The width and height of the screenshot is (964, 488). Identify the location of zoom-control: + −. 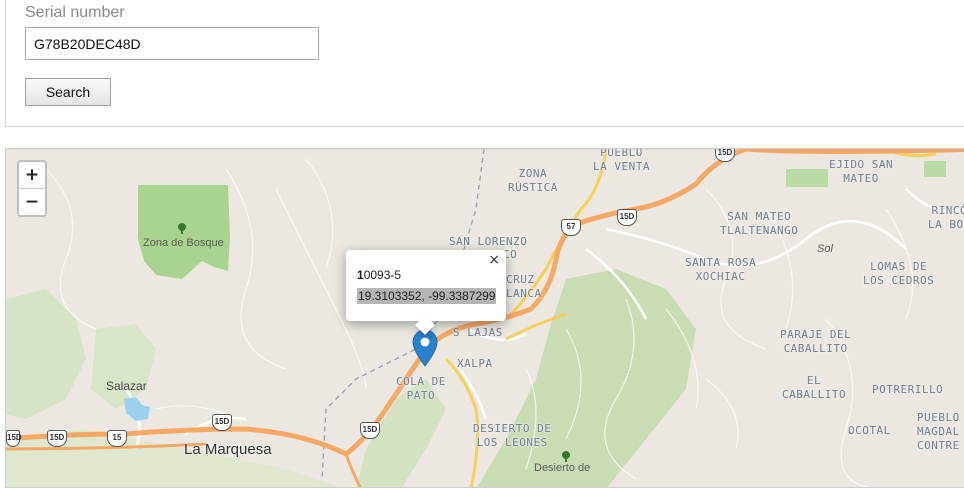
(32, 188).